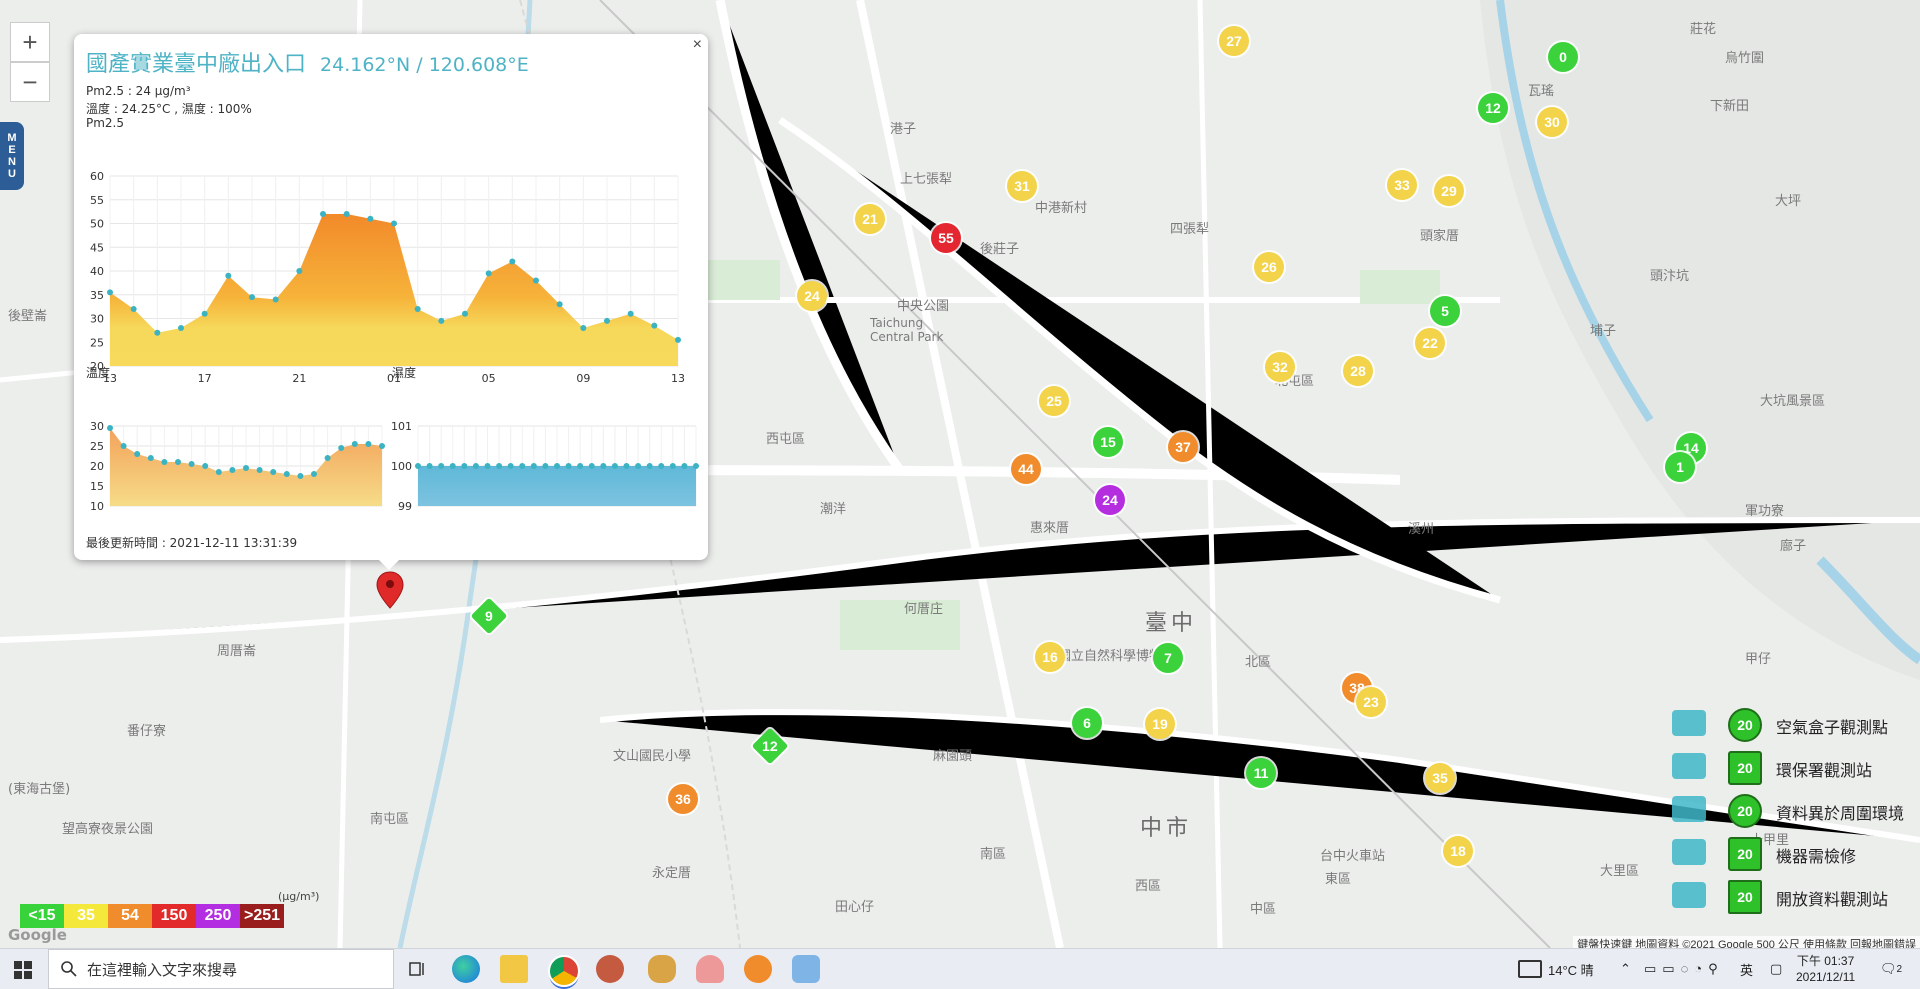  I want to click on weather-widget: 14°C 晴, so click(1556, 969).